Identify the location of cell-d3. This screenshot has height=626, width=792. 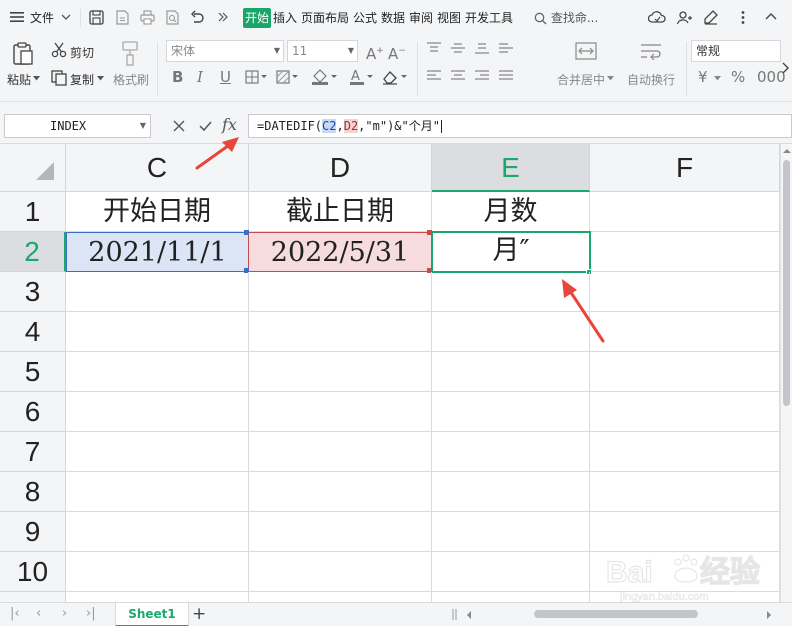
(340, 292).